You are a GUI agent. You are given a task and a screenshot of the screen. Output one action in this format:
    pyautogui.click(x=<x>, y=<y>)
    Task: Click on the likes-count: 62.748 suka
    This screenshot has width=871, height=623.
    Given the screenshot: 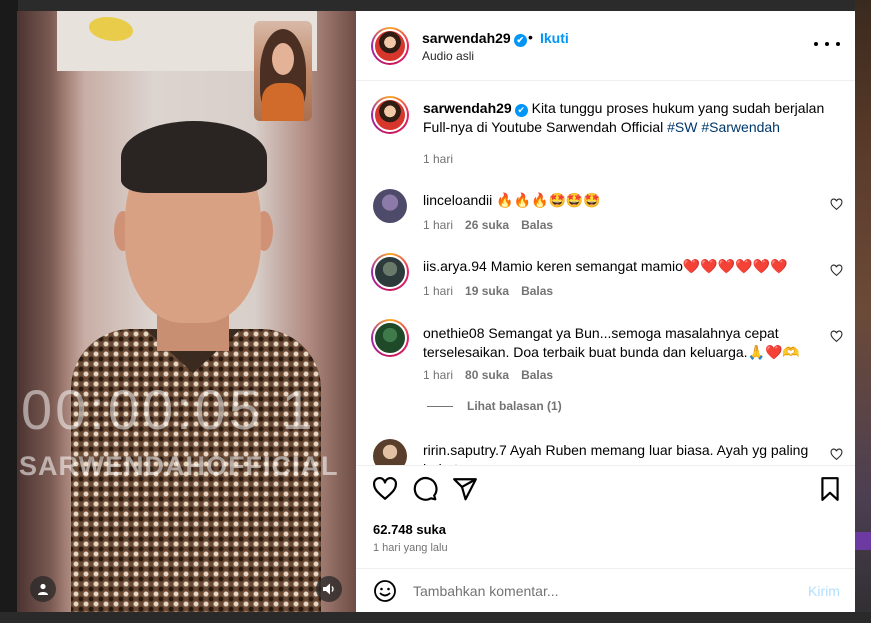 What is the action you would take?
    pyautogui.click(x=409, y=529)
    